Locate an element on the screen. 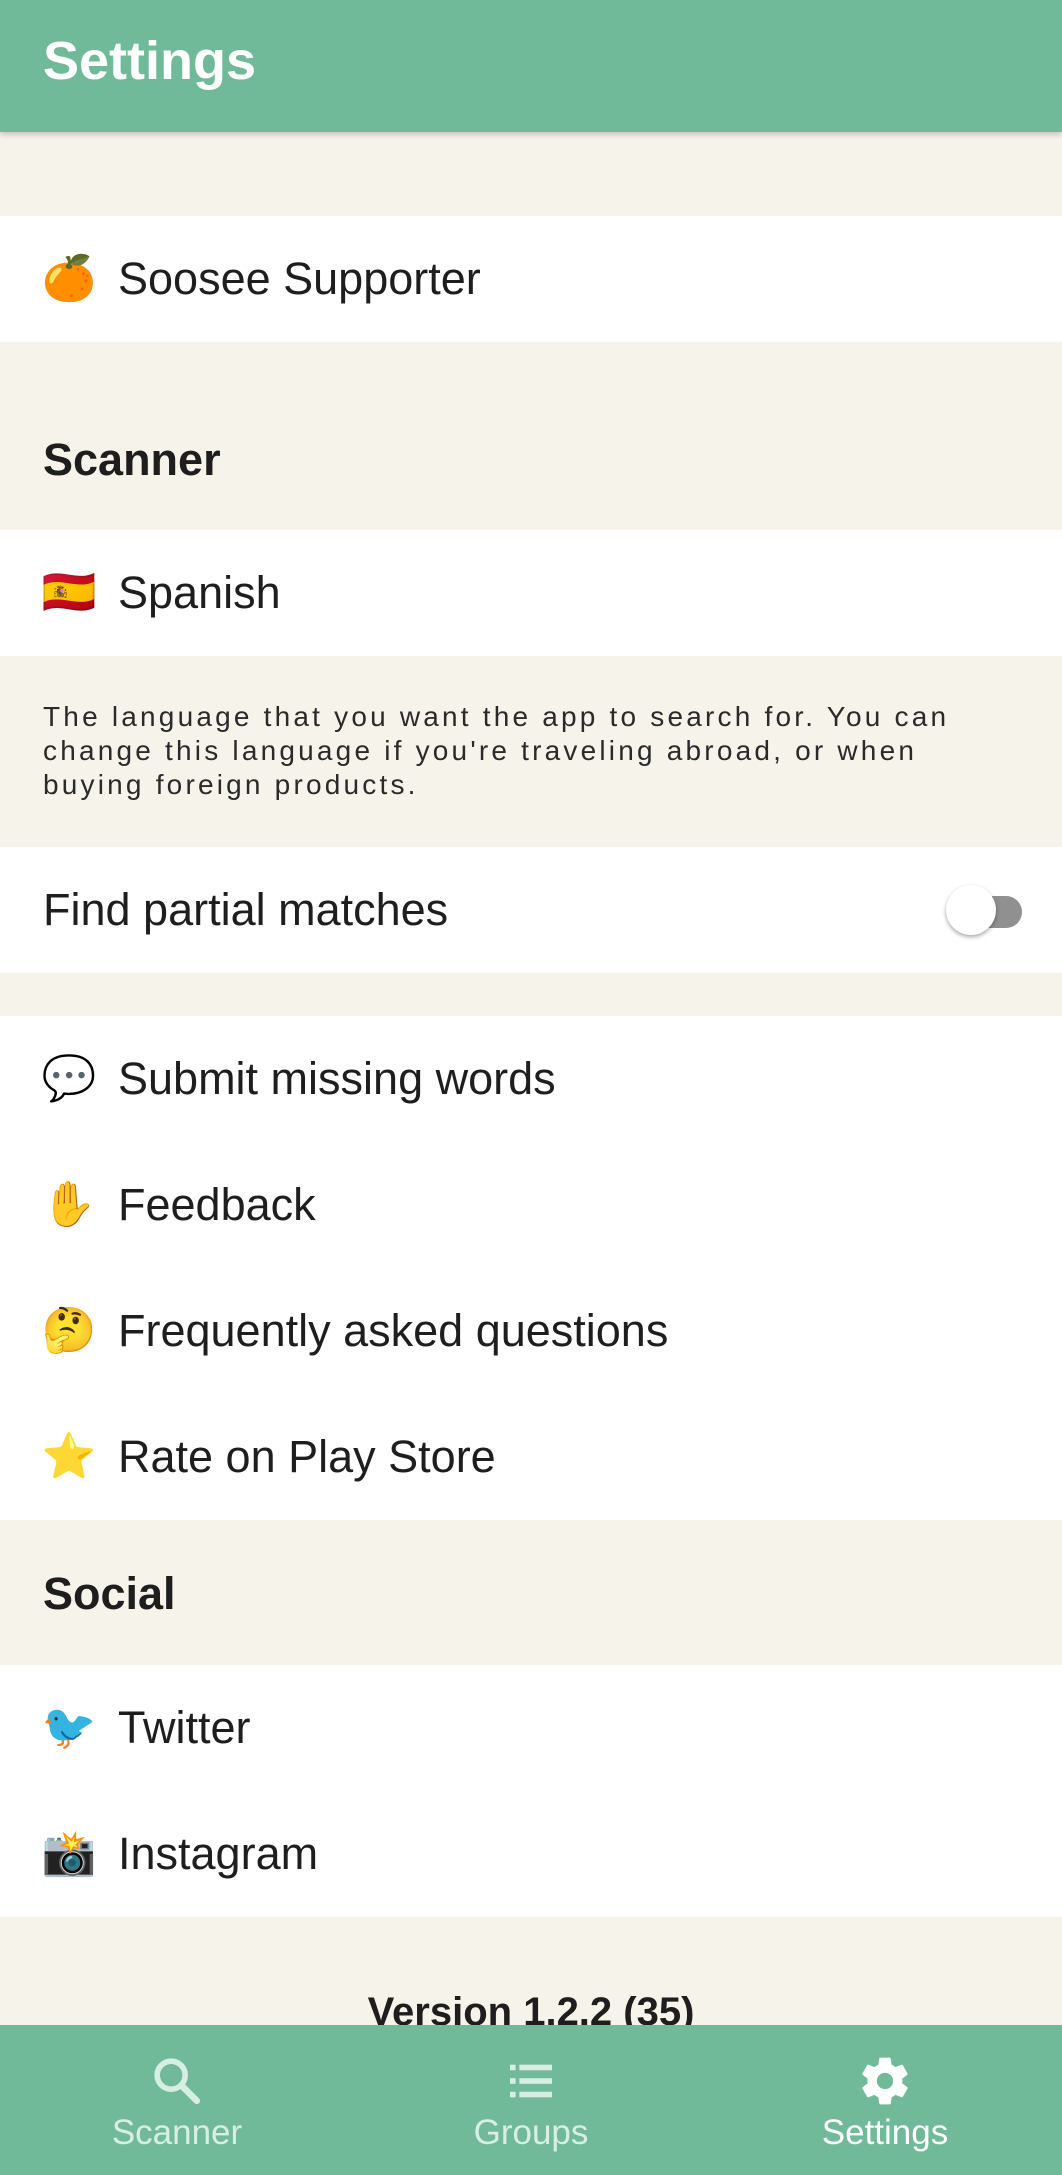  nav-item-settings: Settings is located at coordinates (885, 2100).